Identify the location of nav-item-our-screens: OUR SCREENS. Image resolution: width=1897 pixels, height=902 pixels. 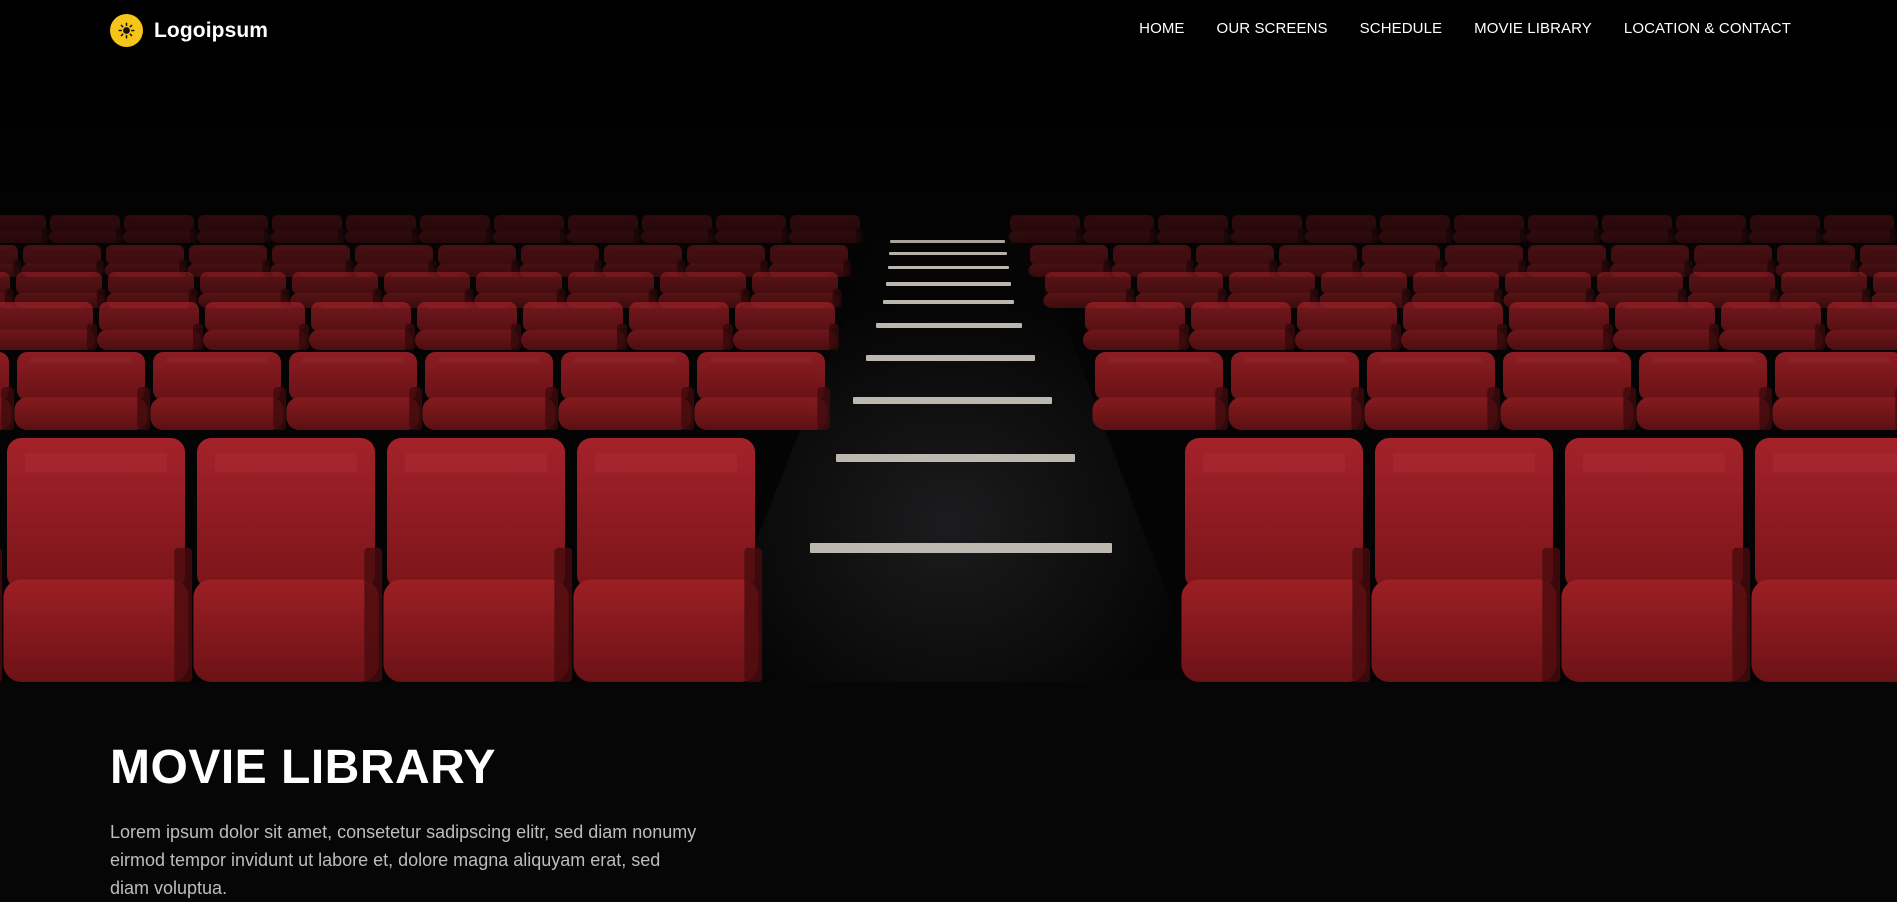
(1272, 28).